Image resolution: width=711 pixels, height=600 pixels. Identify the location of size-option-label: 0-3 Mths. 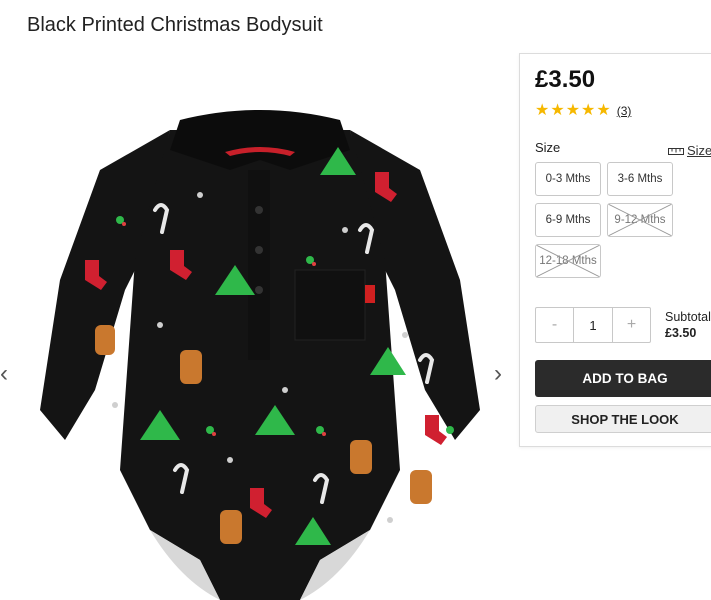
(568, 179).